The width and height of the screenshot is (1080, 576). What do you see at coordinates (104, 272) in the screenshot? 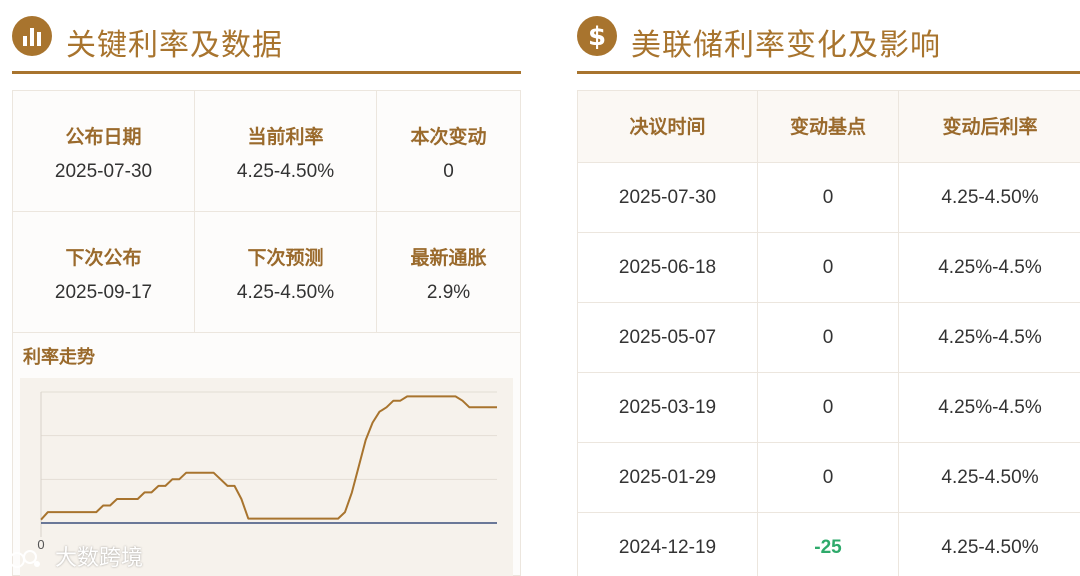
I see `stat-cell-next-publish: 下次公布 2025-09-17` at bounding box center [104, 272].